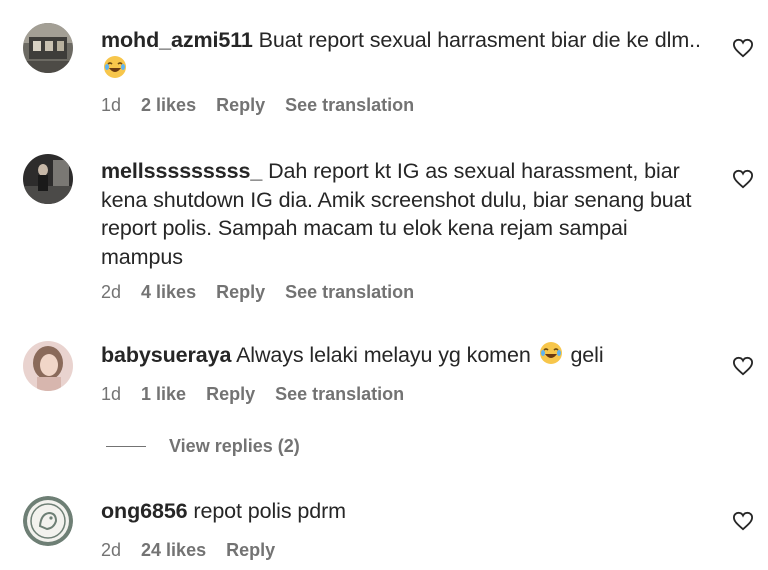 This screenshot has width=768, height=570. I want to click on comment-meta: 1d 1 like Reply See translation, so click(262, 394).